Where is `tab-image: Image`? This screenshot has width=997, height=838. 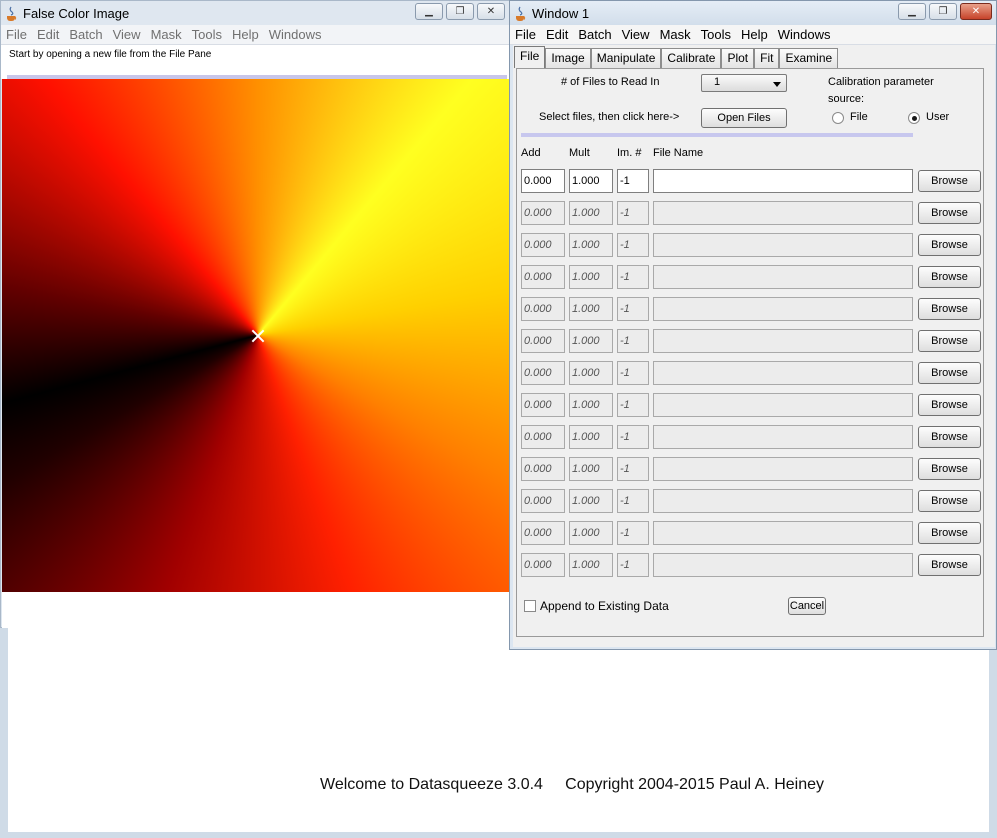
tab-image: Image is located at coordinates (568, 58).